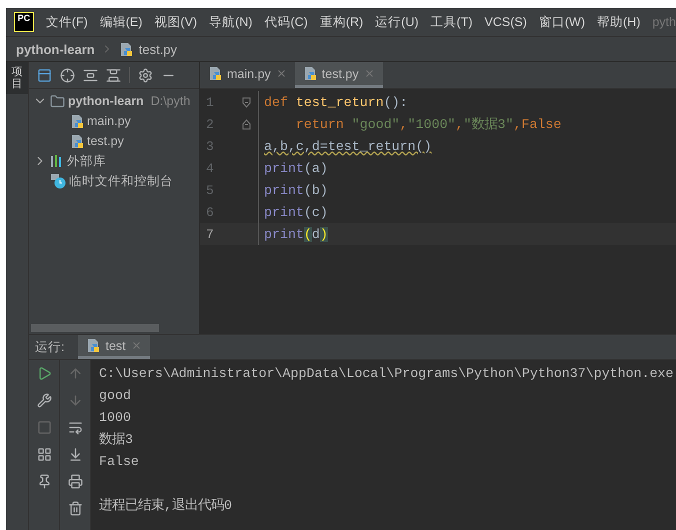 The height and width of the screenshot is (530, 676). Describe the element at coordinates (119, 461) in the screenshot. I see `console-line: False` at that location.